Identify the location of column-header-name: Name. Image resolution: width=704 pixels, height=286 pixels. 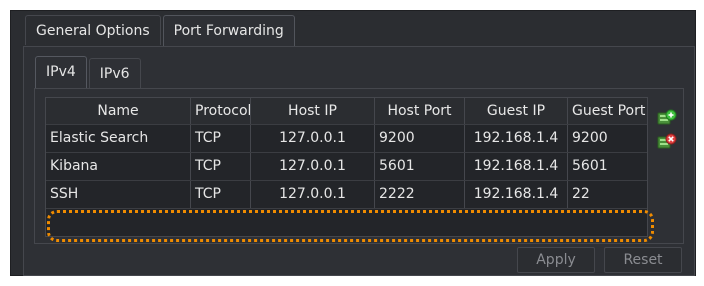
(118, 111).